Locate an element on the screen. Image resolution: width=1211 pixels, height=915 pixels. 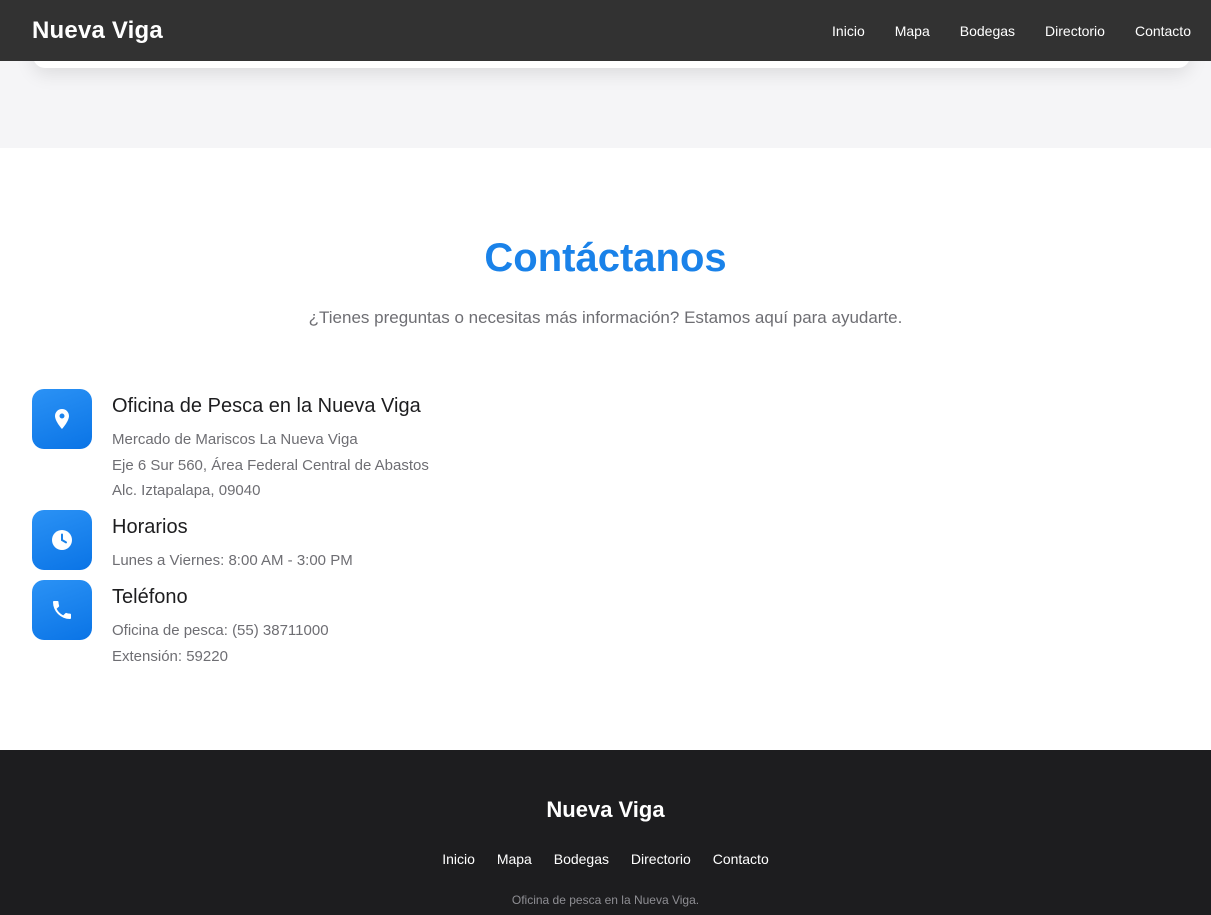
footer-link-directorio: Directorio is located at coordinates (661, 859).